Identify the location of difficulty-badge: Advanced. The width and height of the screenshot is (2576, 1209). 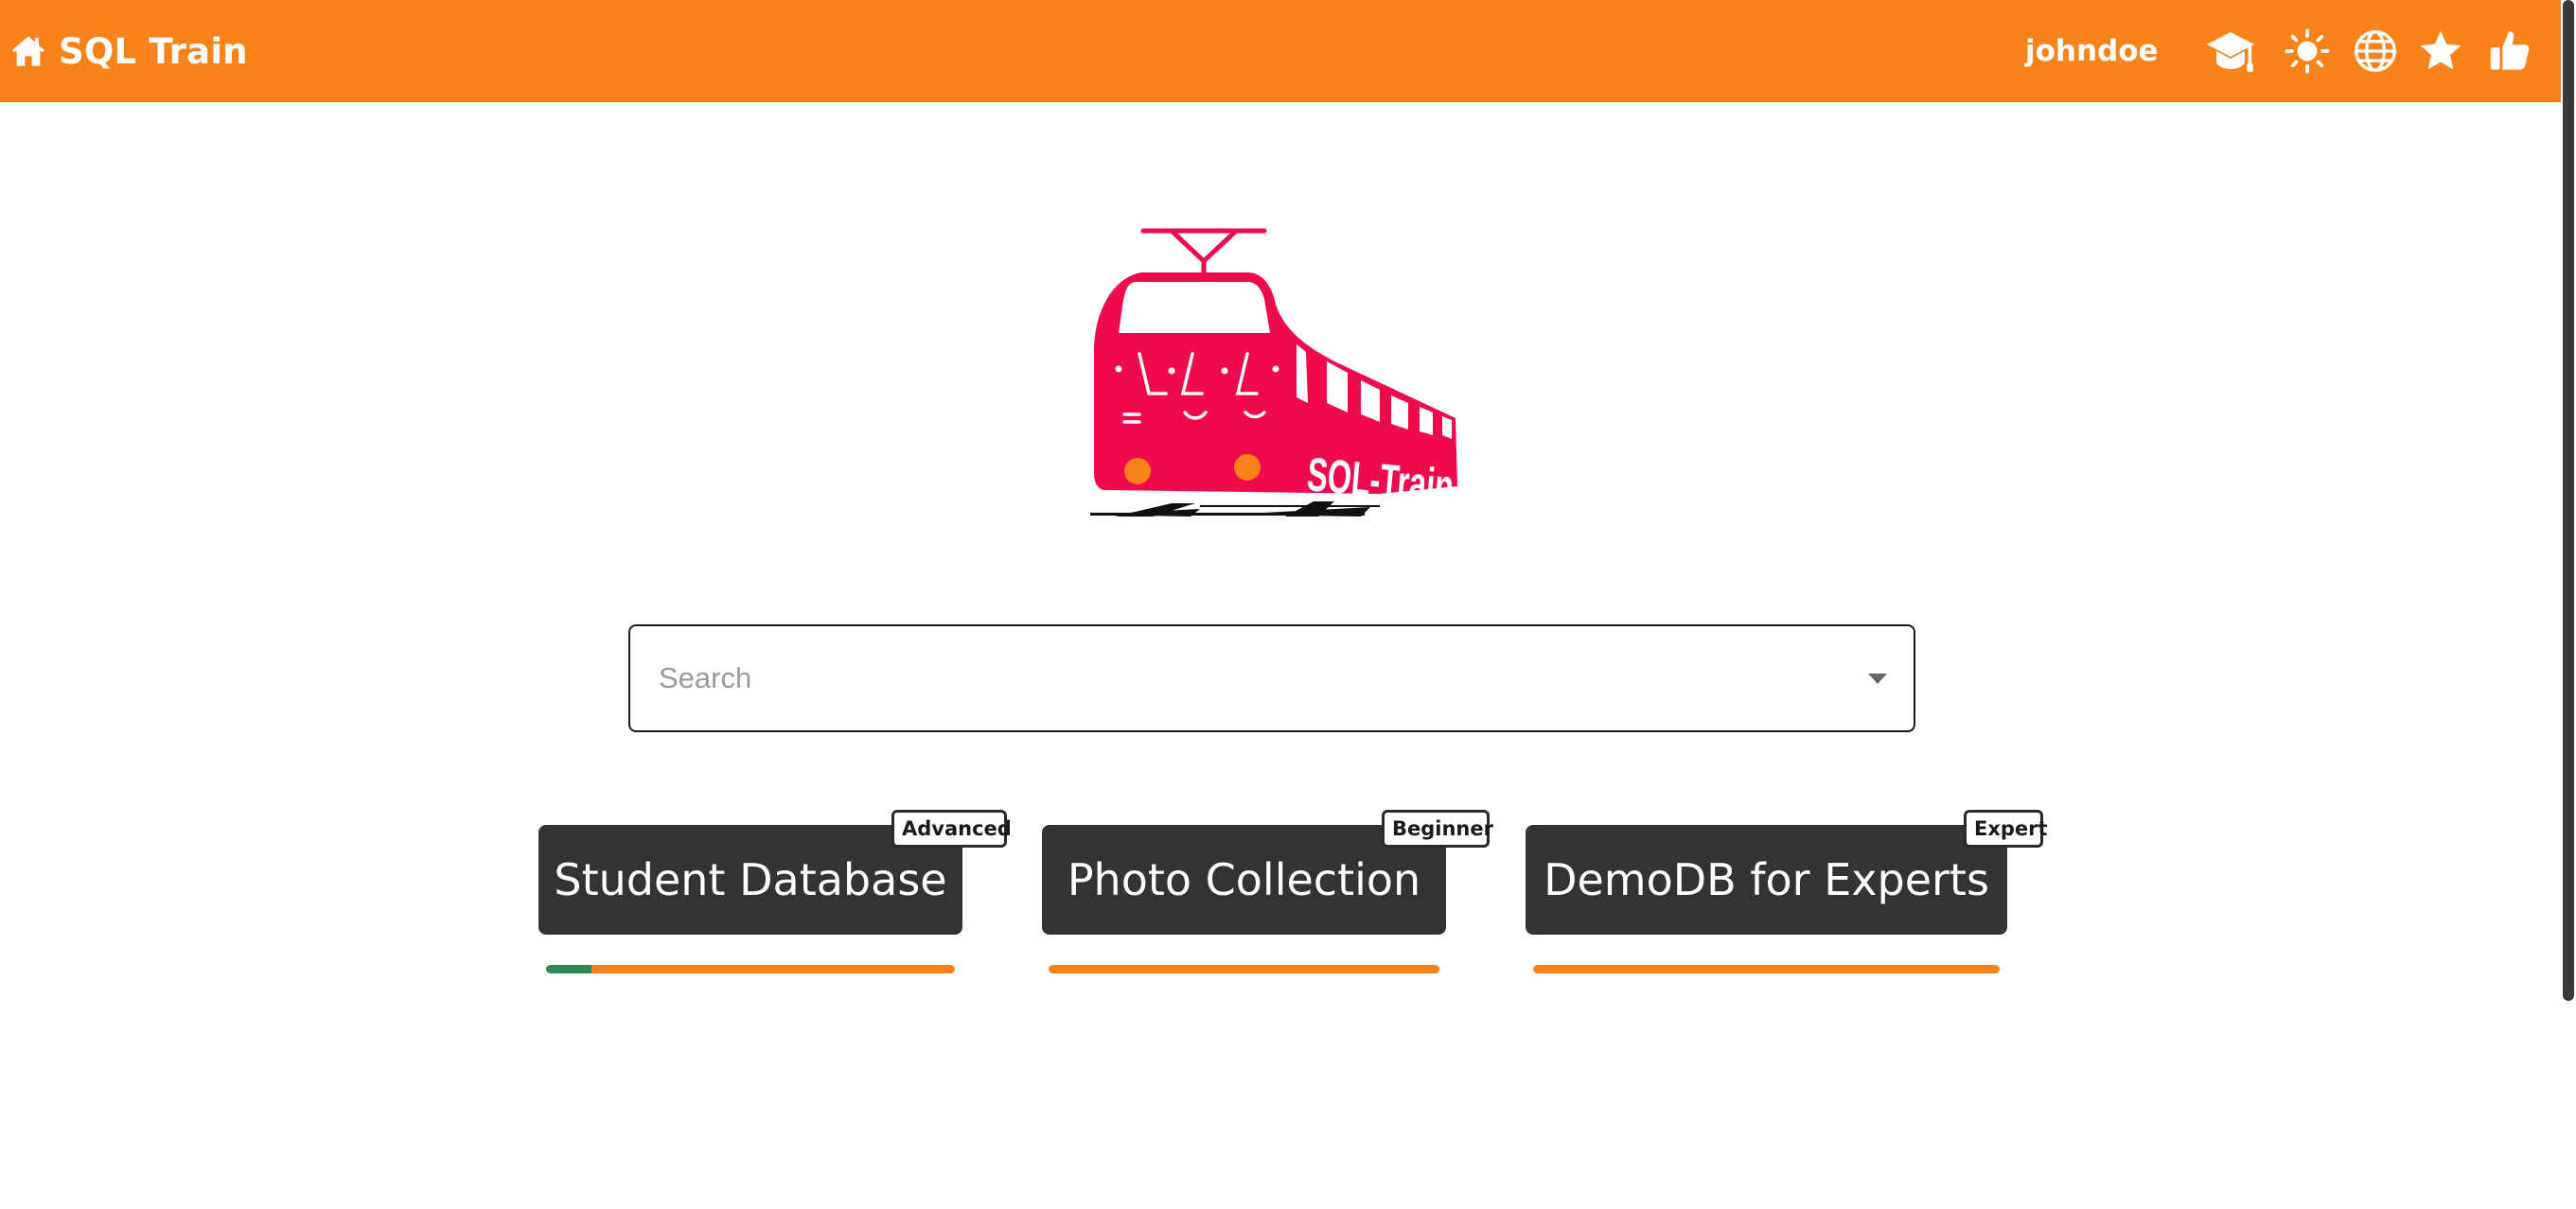
(951, 829).